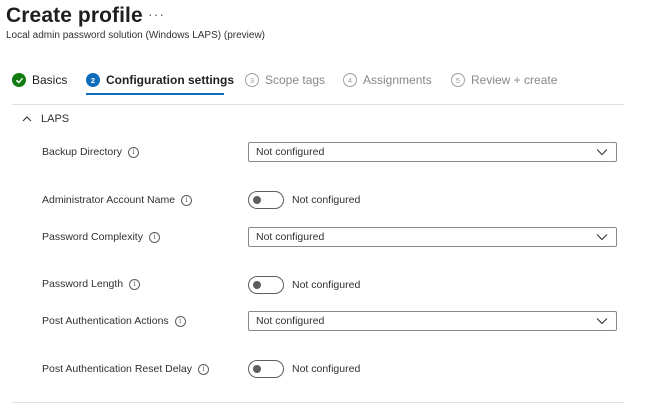 The width and height of the screenshot is (650, 408). What do you see at coordinates (295, 80) in the screenshot?
I see `step-label: Scope tags` at bounding box center [295, 80].